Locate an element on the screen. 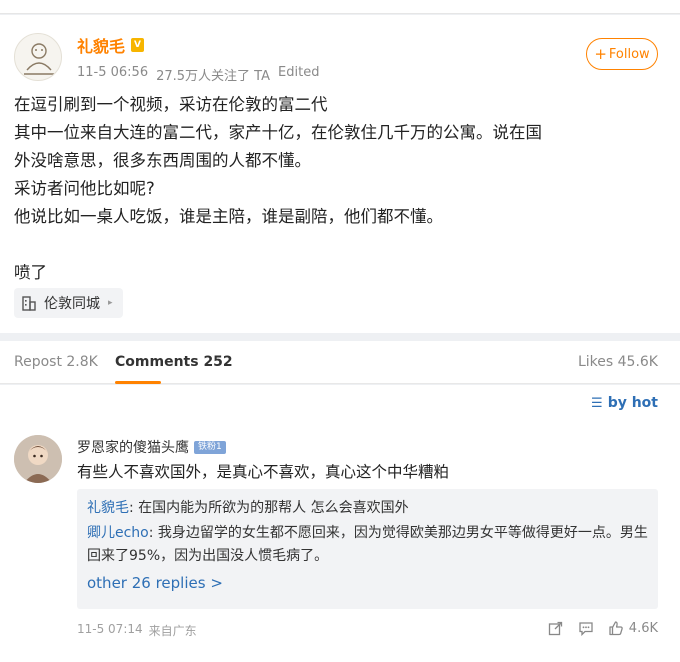  vip-badge-icon: V is located at coordinates (138, 45).